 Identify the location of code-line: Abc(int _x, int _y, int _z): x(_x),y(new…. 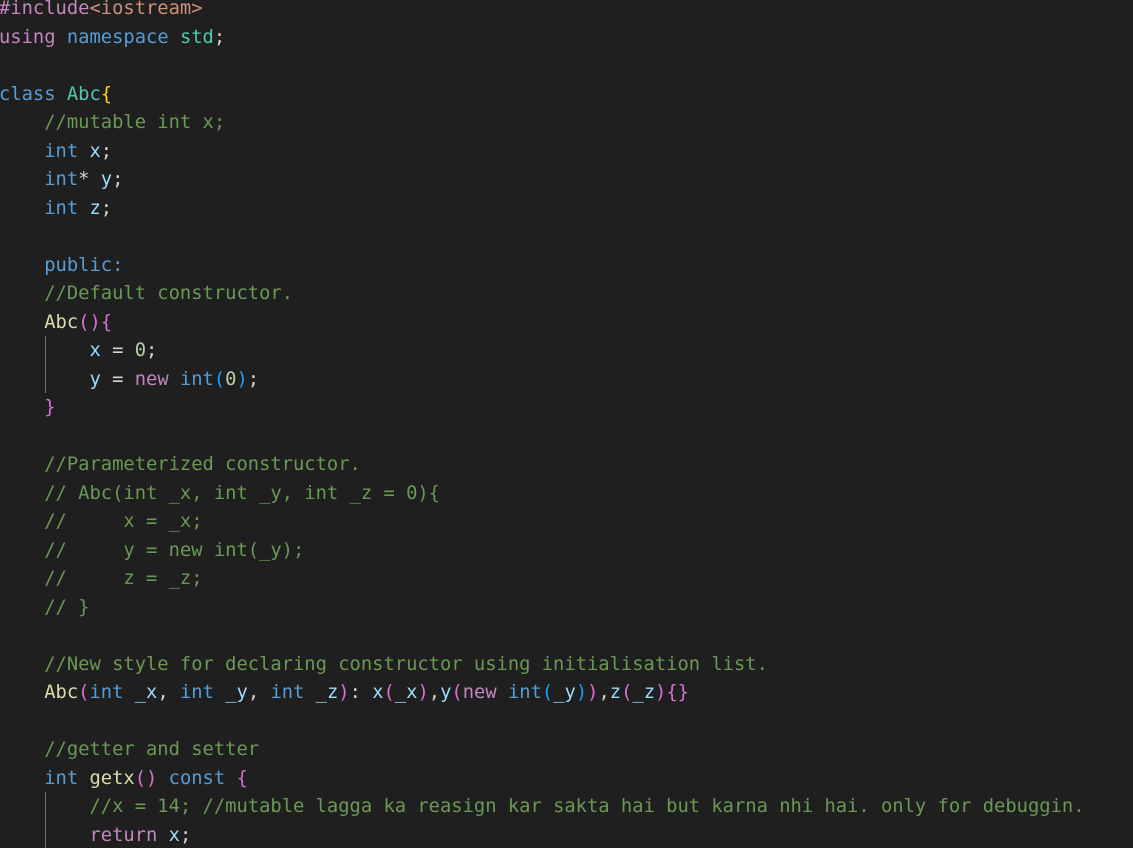
(542, 693).